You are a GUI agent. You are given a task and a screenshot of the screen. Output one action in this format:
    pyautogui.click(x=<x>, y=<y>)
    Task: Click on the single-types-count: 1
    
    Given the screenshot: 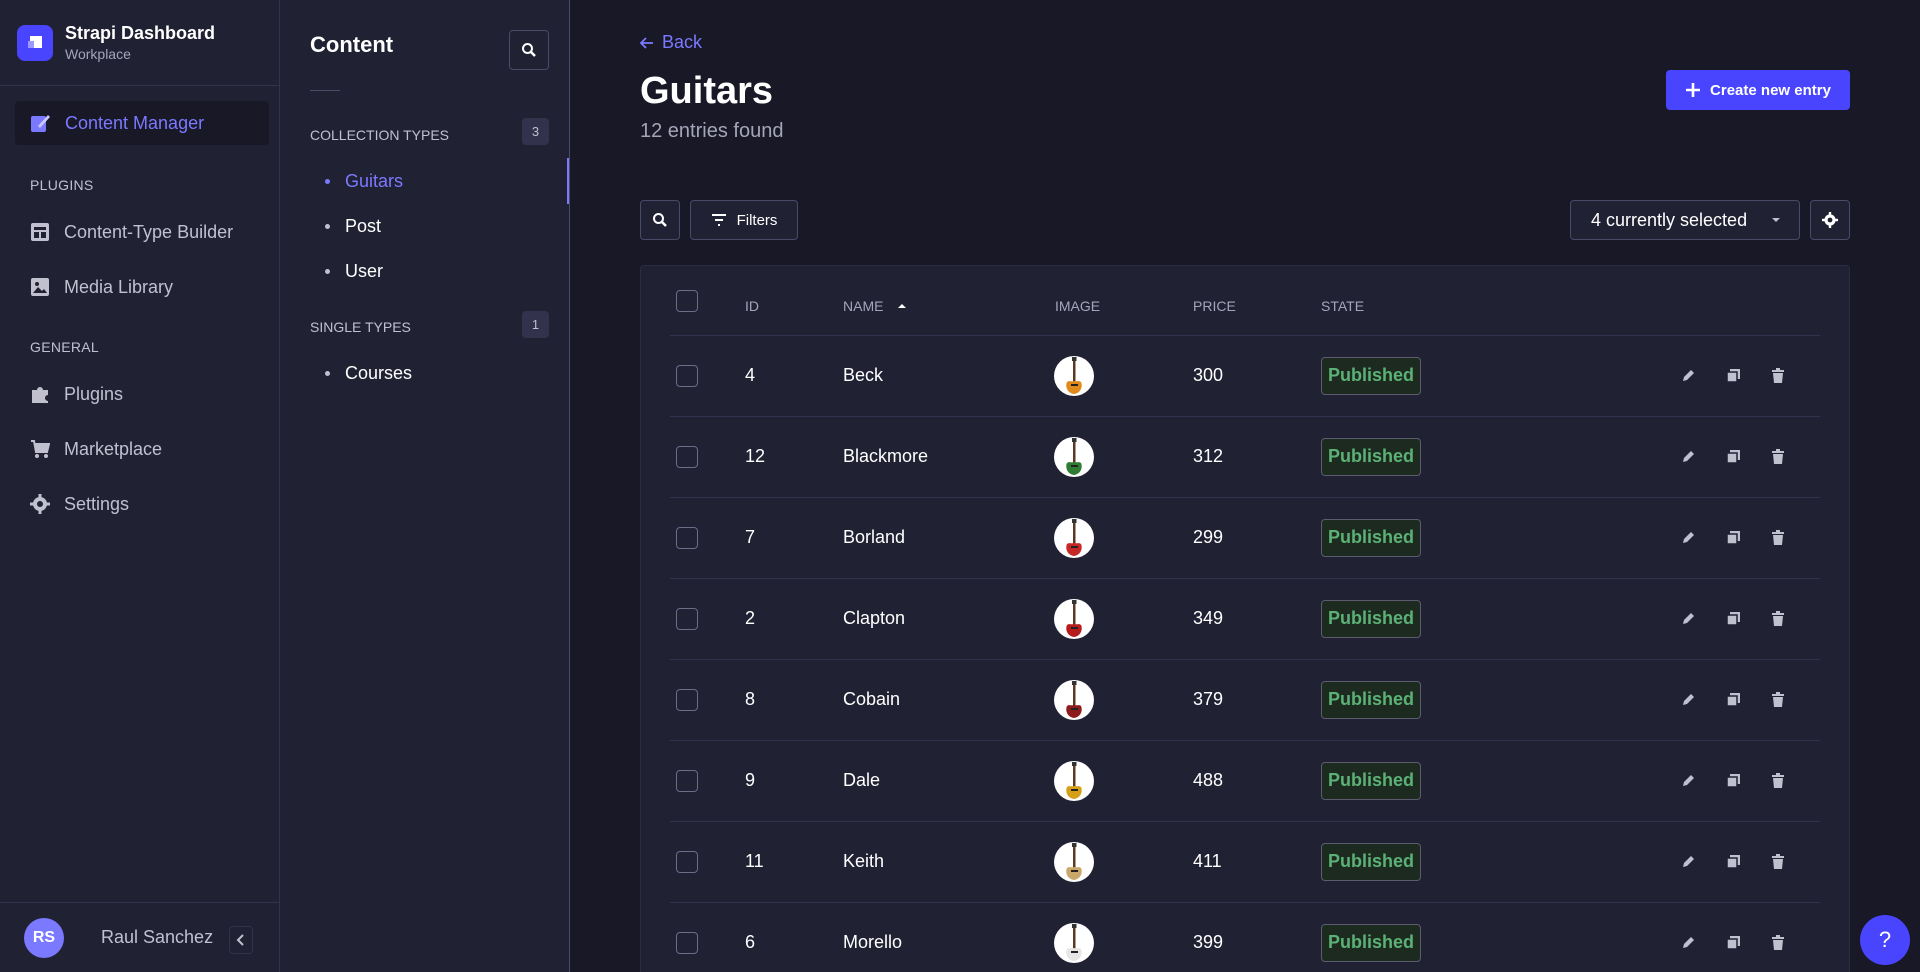 What is the action you would take?
    pyautogui.click(x=535, y=324)
    